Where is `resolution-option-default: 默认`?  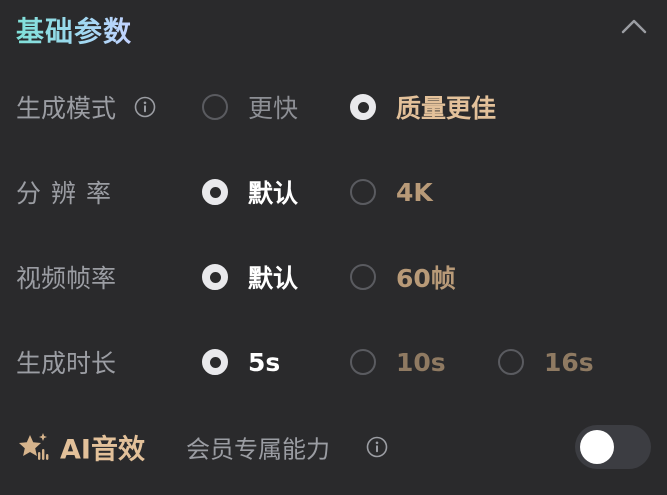 resolution-option-default: 默认 is located at coordinates (250, 192).